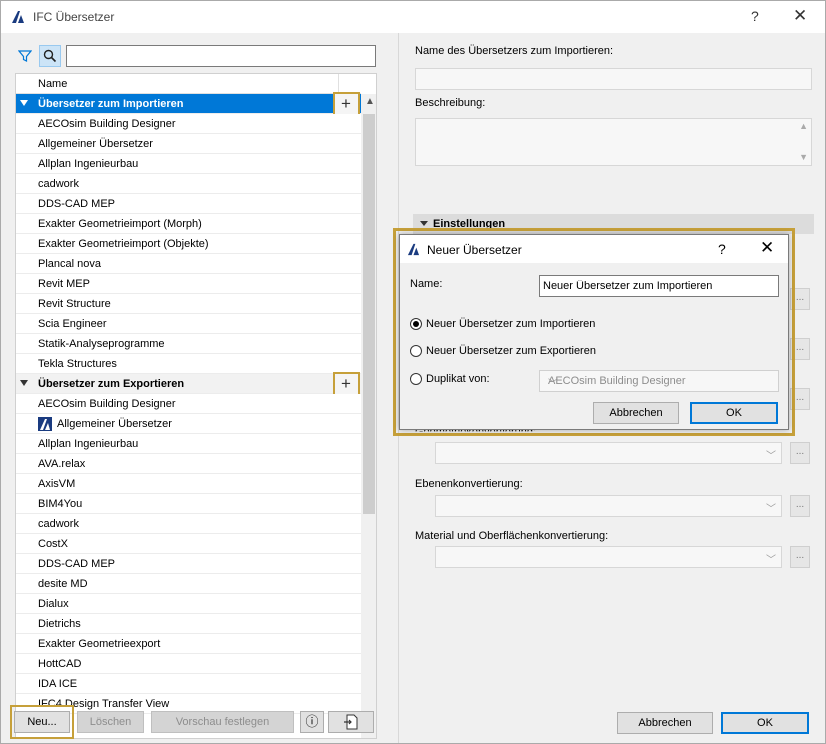  I want to click on delete-button: Löschen, so click(110, 722).